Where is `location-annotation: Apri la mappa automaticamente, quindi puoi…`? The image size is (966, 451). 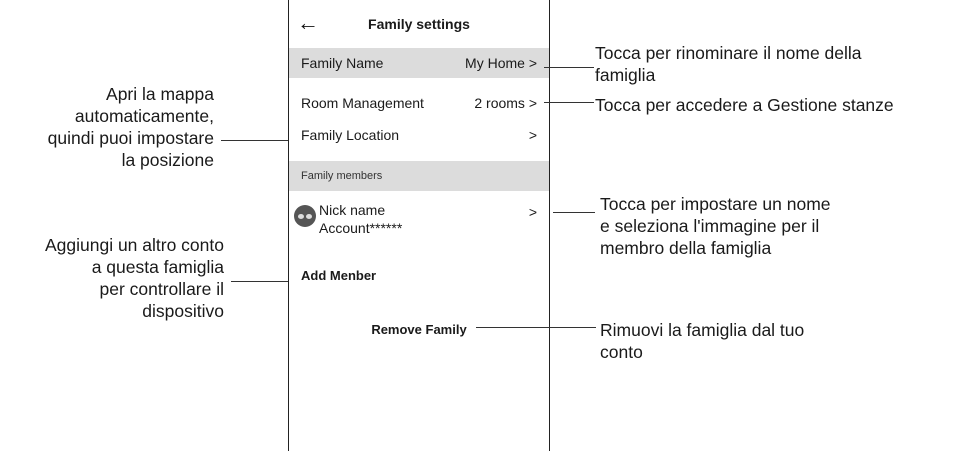
location-annotation: Apri la mappa automaticamente, quindi puoi… is located at coordinates (130, 127).